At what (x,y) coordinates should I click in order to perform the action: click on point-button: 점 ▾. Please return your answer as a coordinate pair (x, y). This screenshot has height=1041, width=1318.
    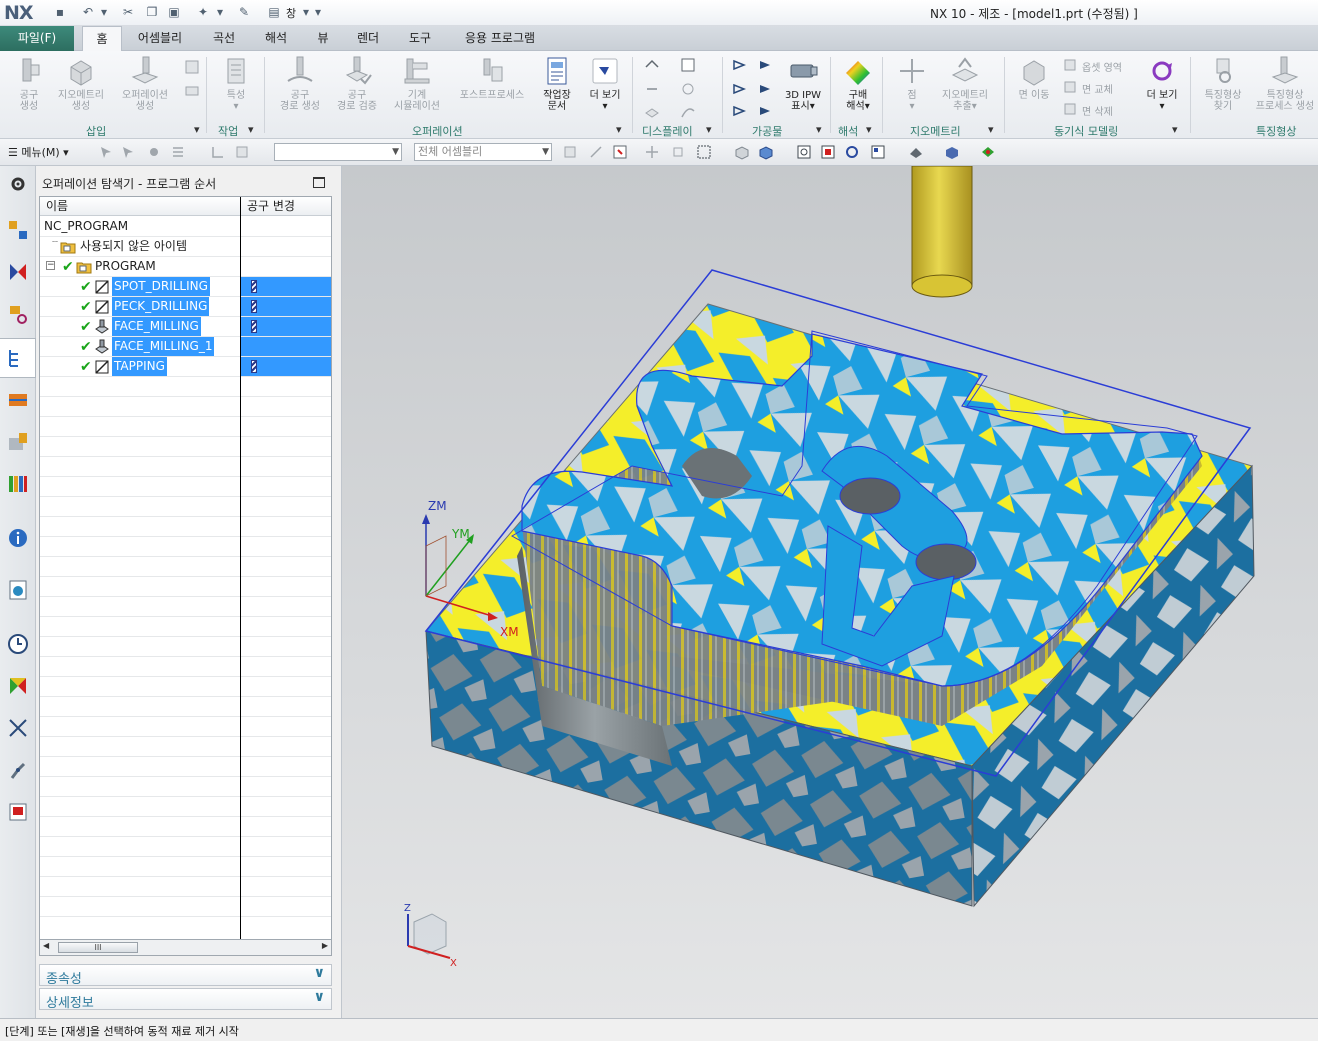
    Looking at the image, I should click on (912, 83).